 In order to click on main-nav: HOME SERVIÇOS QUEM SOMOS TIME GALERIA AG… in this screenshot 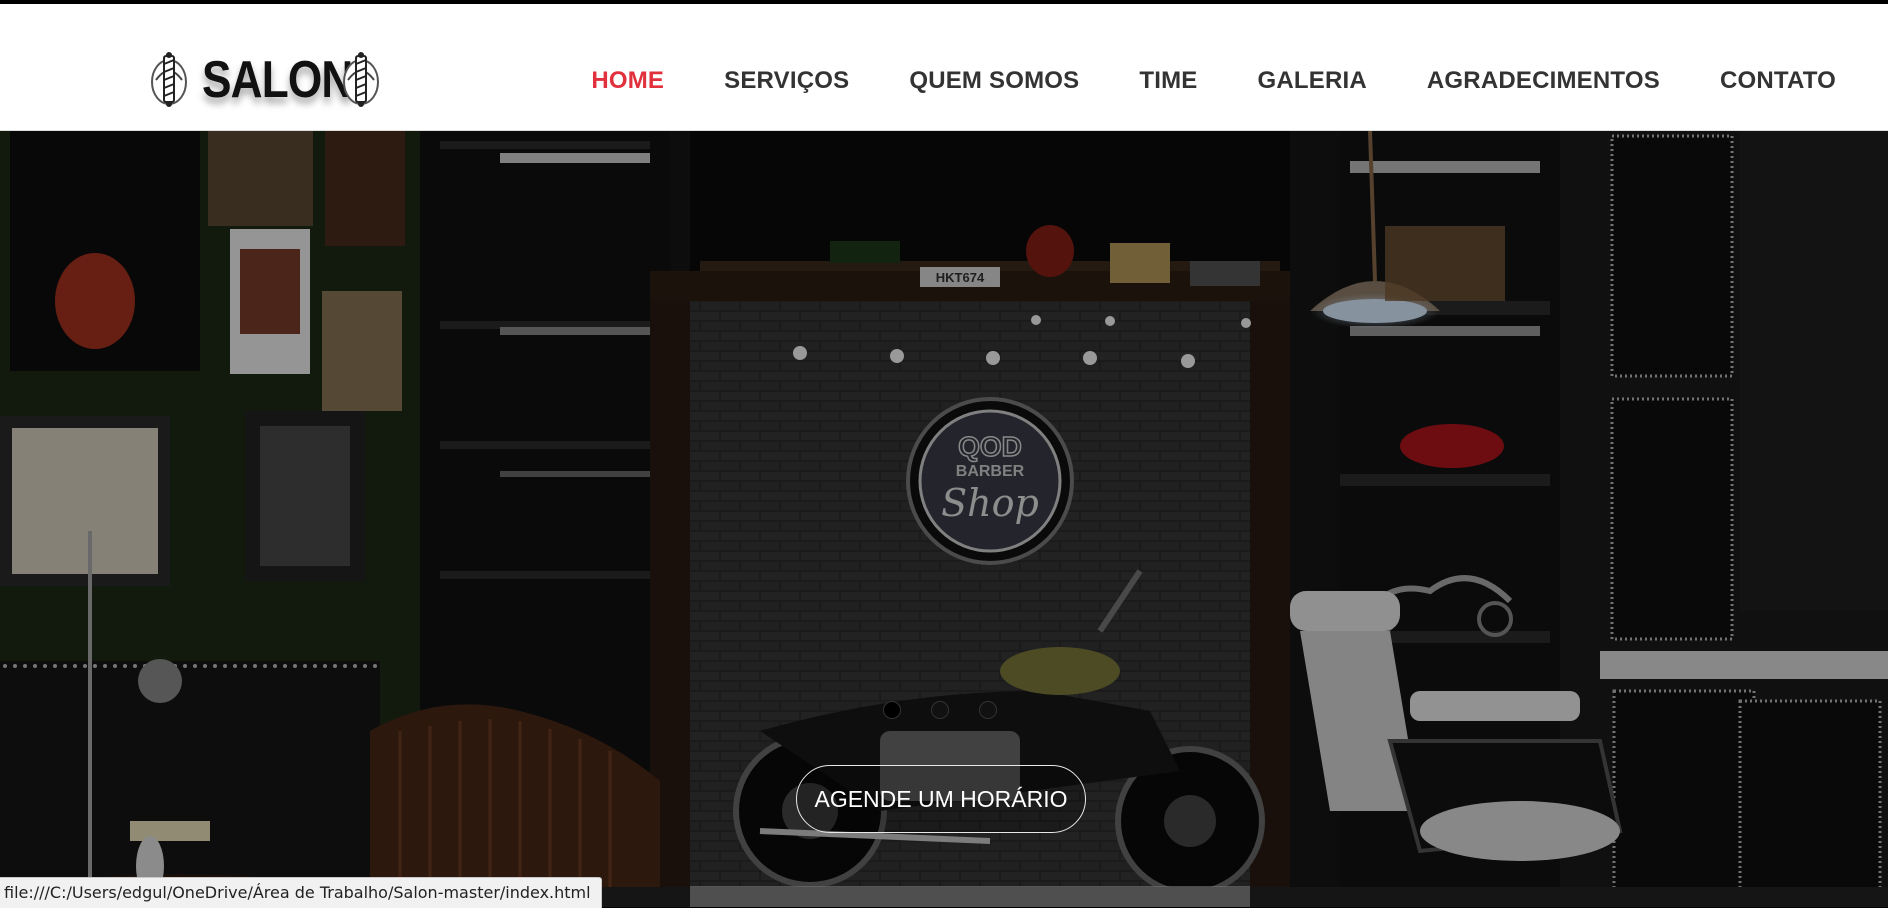, I will do `click(1213, 81)`.